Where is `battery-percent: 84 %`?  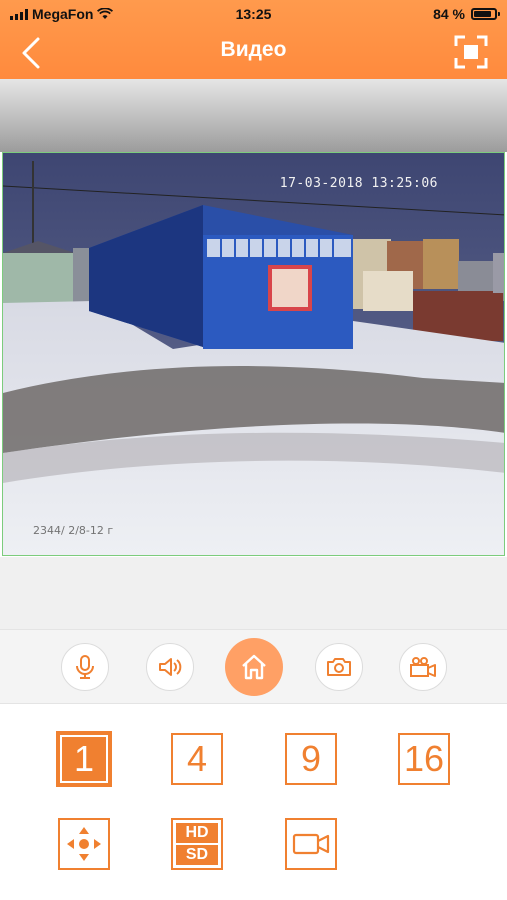
battery-percent: 84 % is located at coordinates (449, 14).